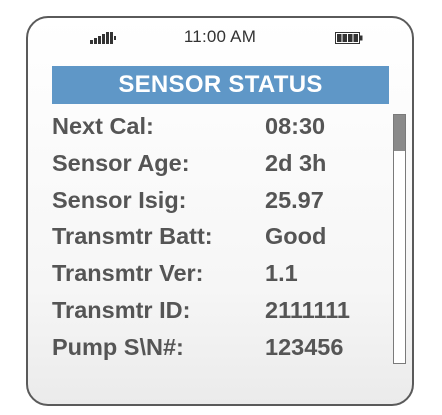  What do you see at coordinates (295, 126) in the screenshot?
I see `status-row-value: 08:30` at bounding box center [295, 126].